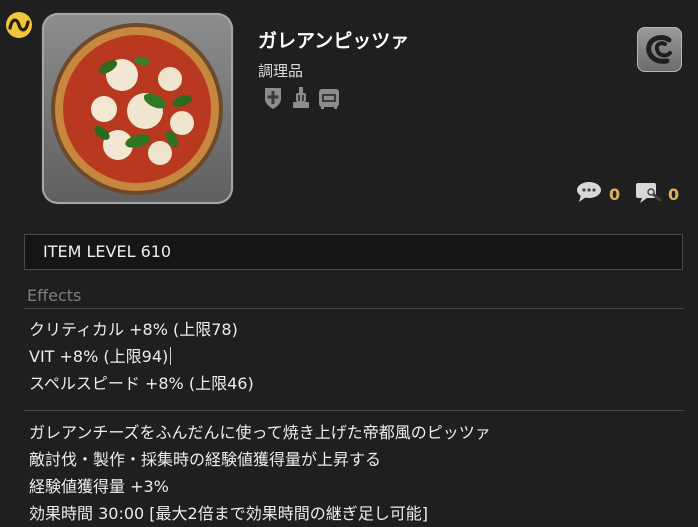 This screenshot has width=698, height=527. What do you see at coordinates (171, 356) in the screenshot?
I see `text-cursor` at bounding box center [171, 356].